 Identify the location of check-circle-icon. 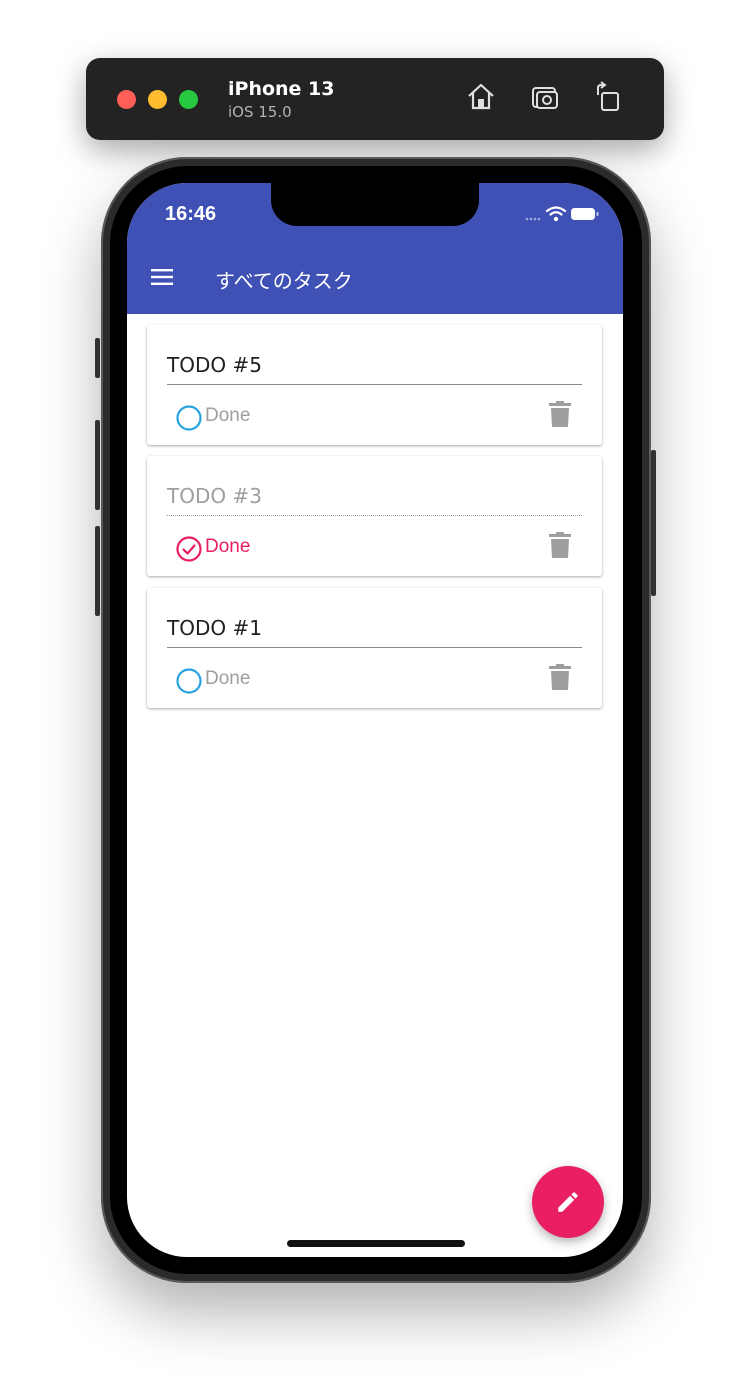
(189, 549).